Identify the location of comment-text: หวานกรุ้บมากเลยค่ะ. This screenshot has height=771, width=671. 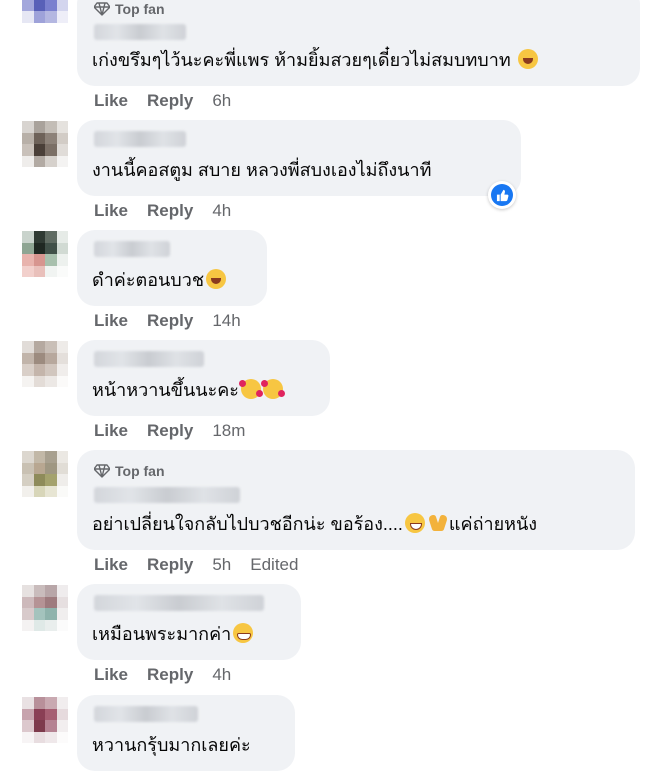
(171, 745).